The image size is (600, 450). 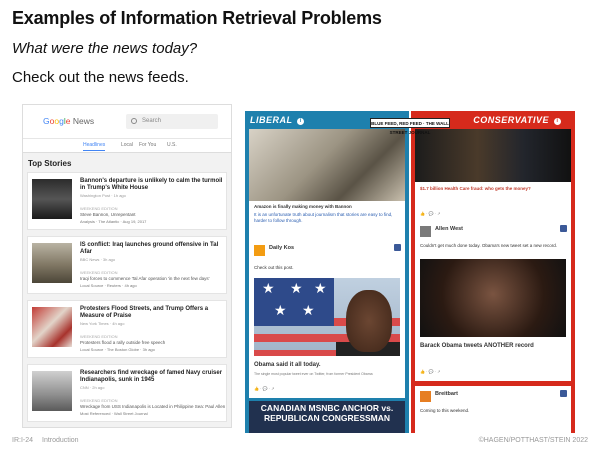 I want to click on search-input: Search, so click(x=172, y=121).